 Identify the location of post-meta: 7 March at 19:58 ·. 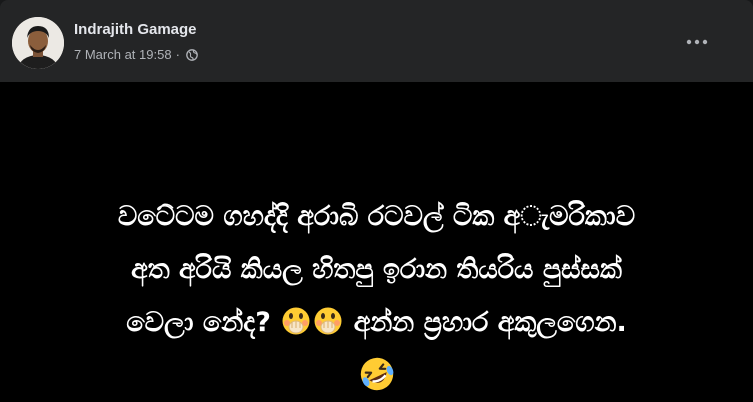
(136, 54).